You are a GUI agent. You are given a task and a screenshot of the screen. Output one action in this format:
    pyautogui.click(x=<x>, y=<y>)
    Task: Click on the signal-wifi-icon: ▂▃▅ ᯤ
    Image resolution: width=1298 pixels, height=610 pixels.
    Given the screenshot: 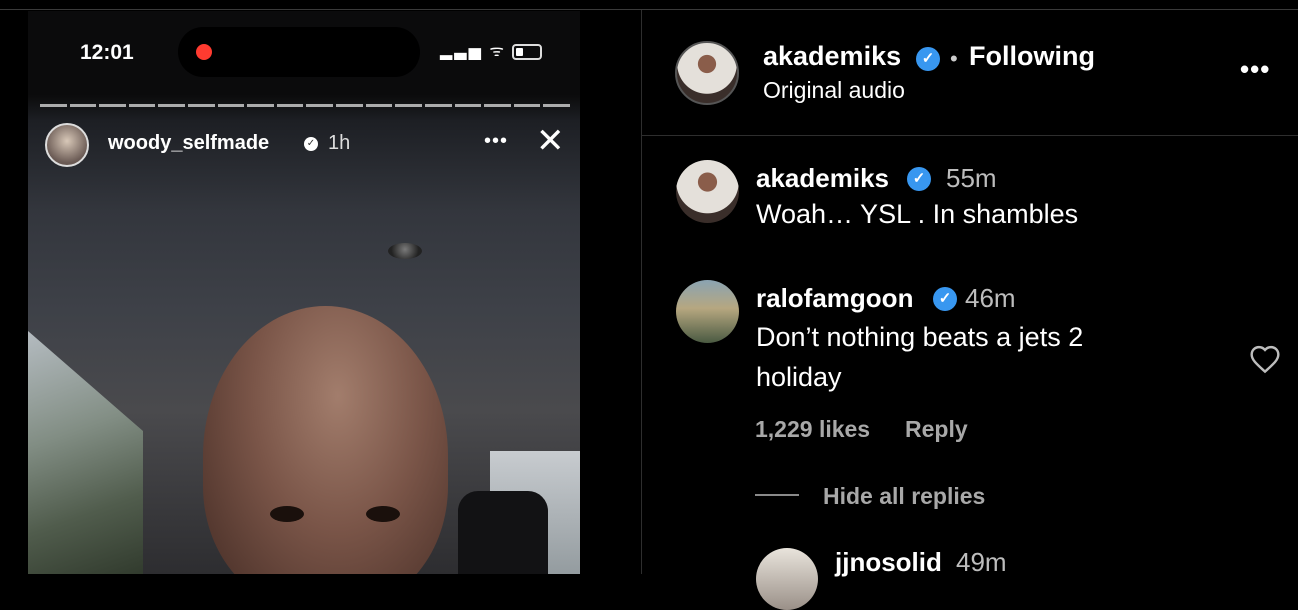 What is the action you would take?
    pyautogui.click(x=473, y=51)
    